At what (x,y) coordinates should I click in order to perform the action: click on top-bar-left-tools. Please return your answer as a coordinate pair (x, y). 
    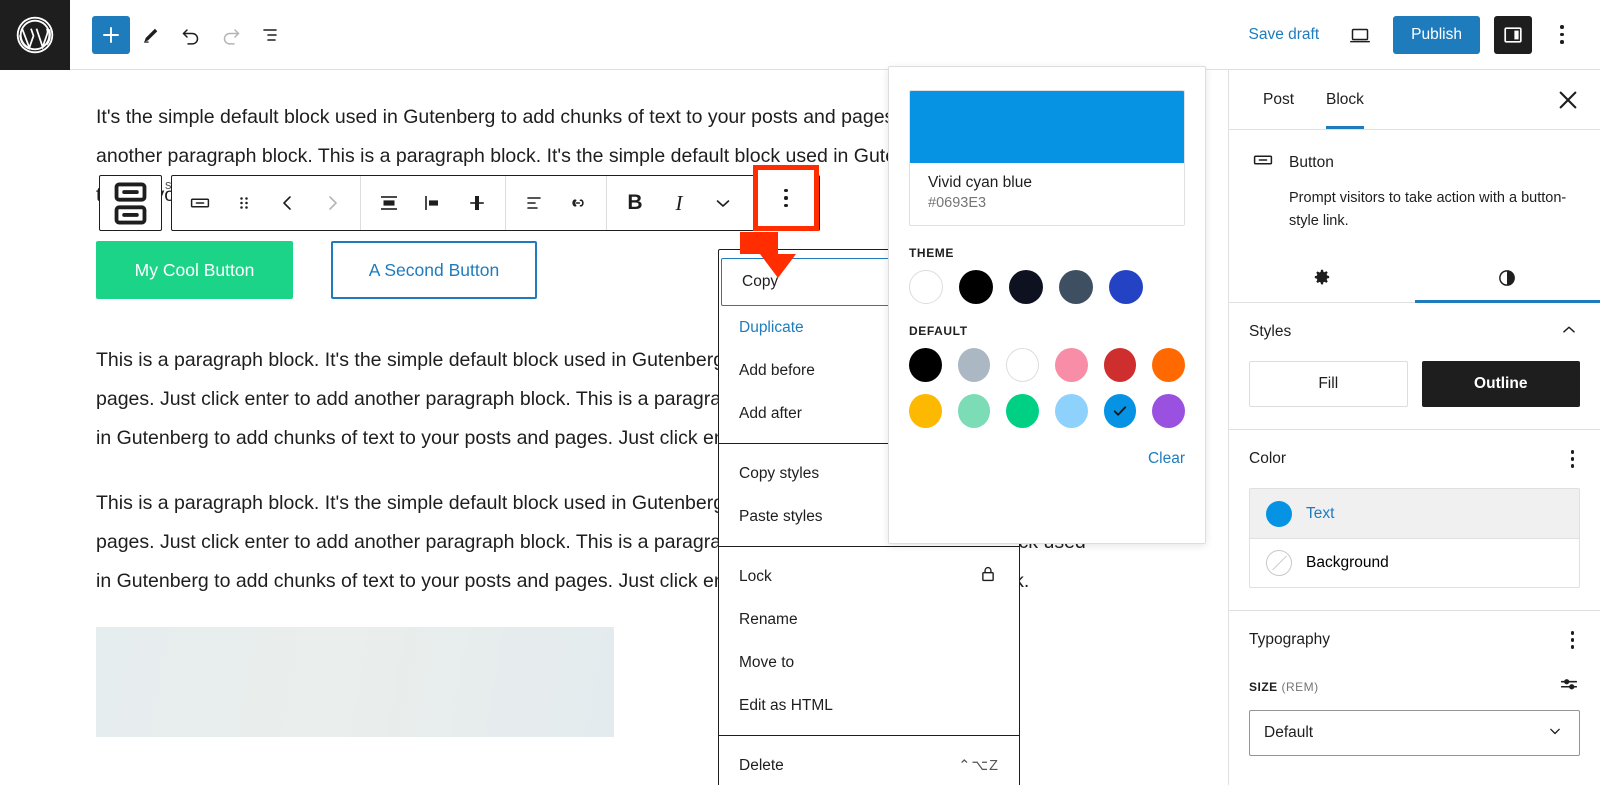
    Looking at the image, I should click on (180, 34).